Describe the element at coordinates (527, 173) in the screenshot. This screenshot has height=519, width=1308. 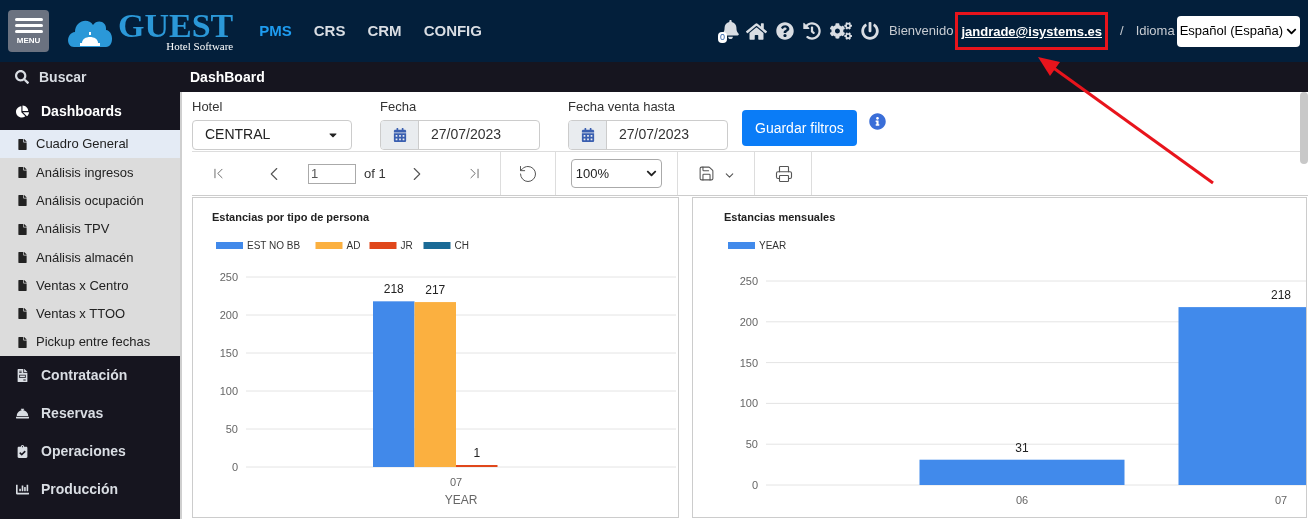
I see `refresh-icon` at that location.